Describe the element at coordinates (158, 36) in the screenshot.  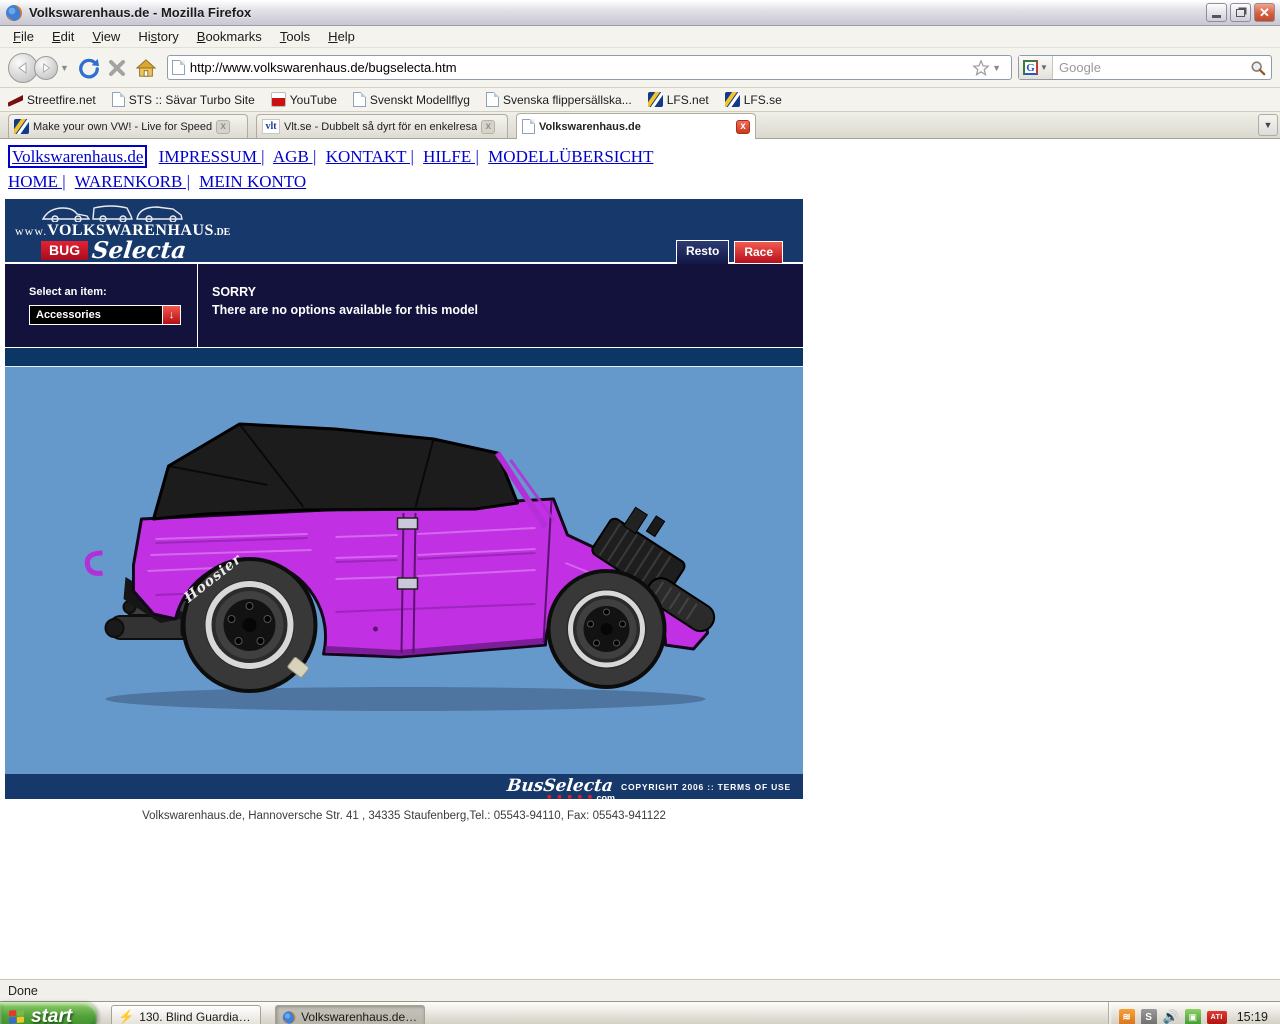
I see `menu-history: History` at that location.